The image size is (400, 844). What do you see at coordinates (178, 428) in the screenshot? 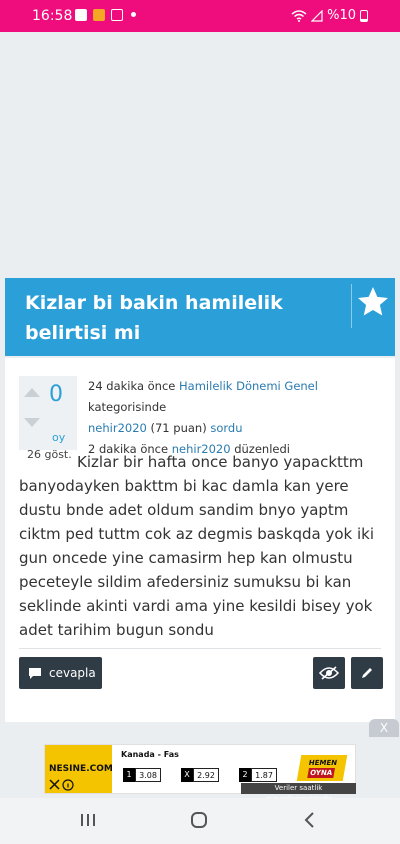
I see `author-points: (71 puan)` at bounding box center [178, 428].